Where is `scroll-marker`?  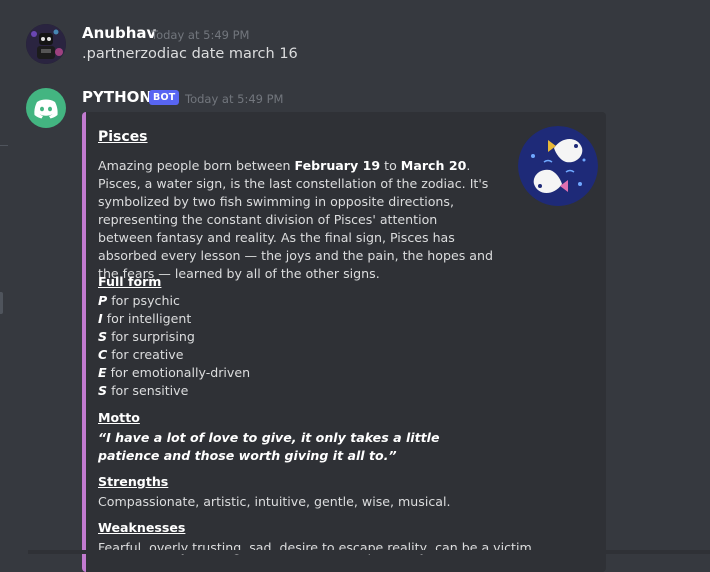
scroll-marker is located at coordinates (1, 303).